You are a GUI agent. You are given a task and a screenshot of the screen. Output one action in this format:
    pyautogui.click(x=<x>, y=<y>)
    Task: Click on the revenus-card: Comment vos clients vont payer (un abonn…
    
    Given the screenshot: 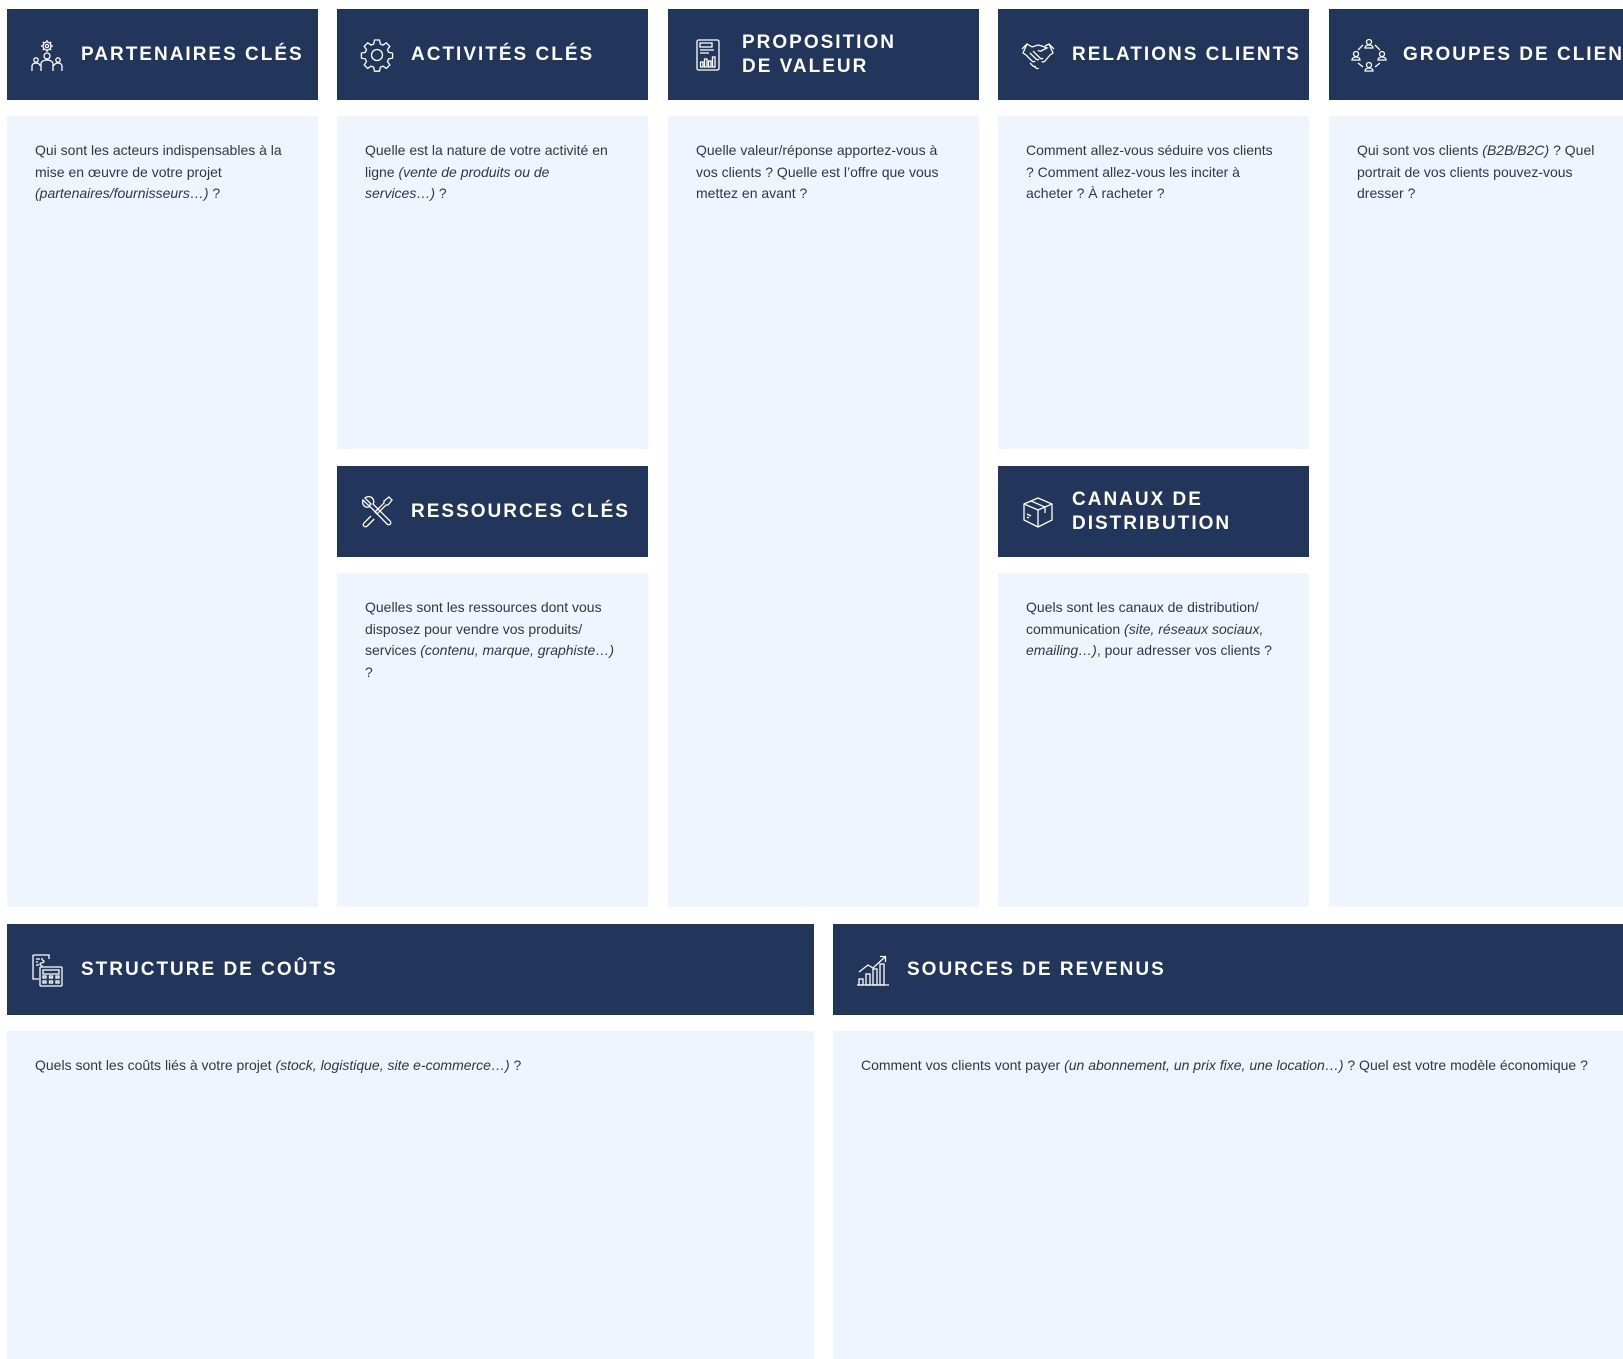 What is the action you would take?
    pyautogui.click(x=1228, y=1195)
    